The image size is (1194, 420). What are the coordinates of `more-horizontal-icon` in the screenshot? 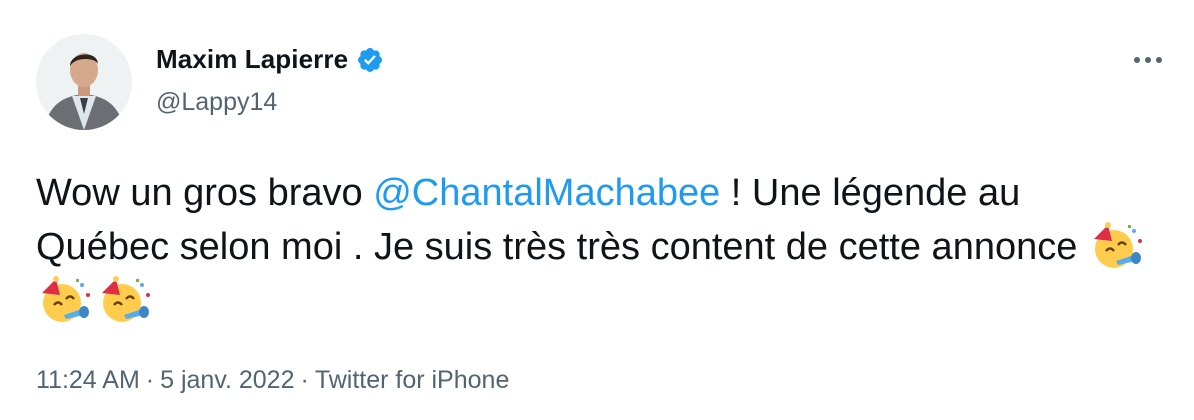 It's located at (1148, 60).